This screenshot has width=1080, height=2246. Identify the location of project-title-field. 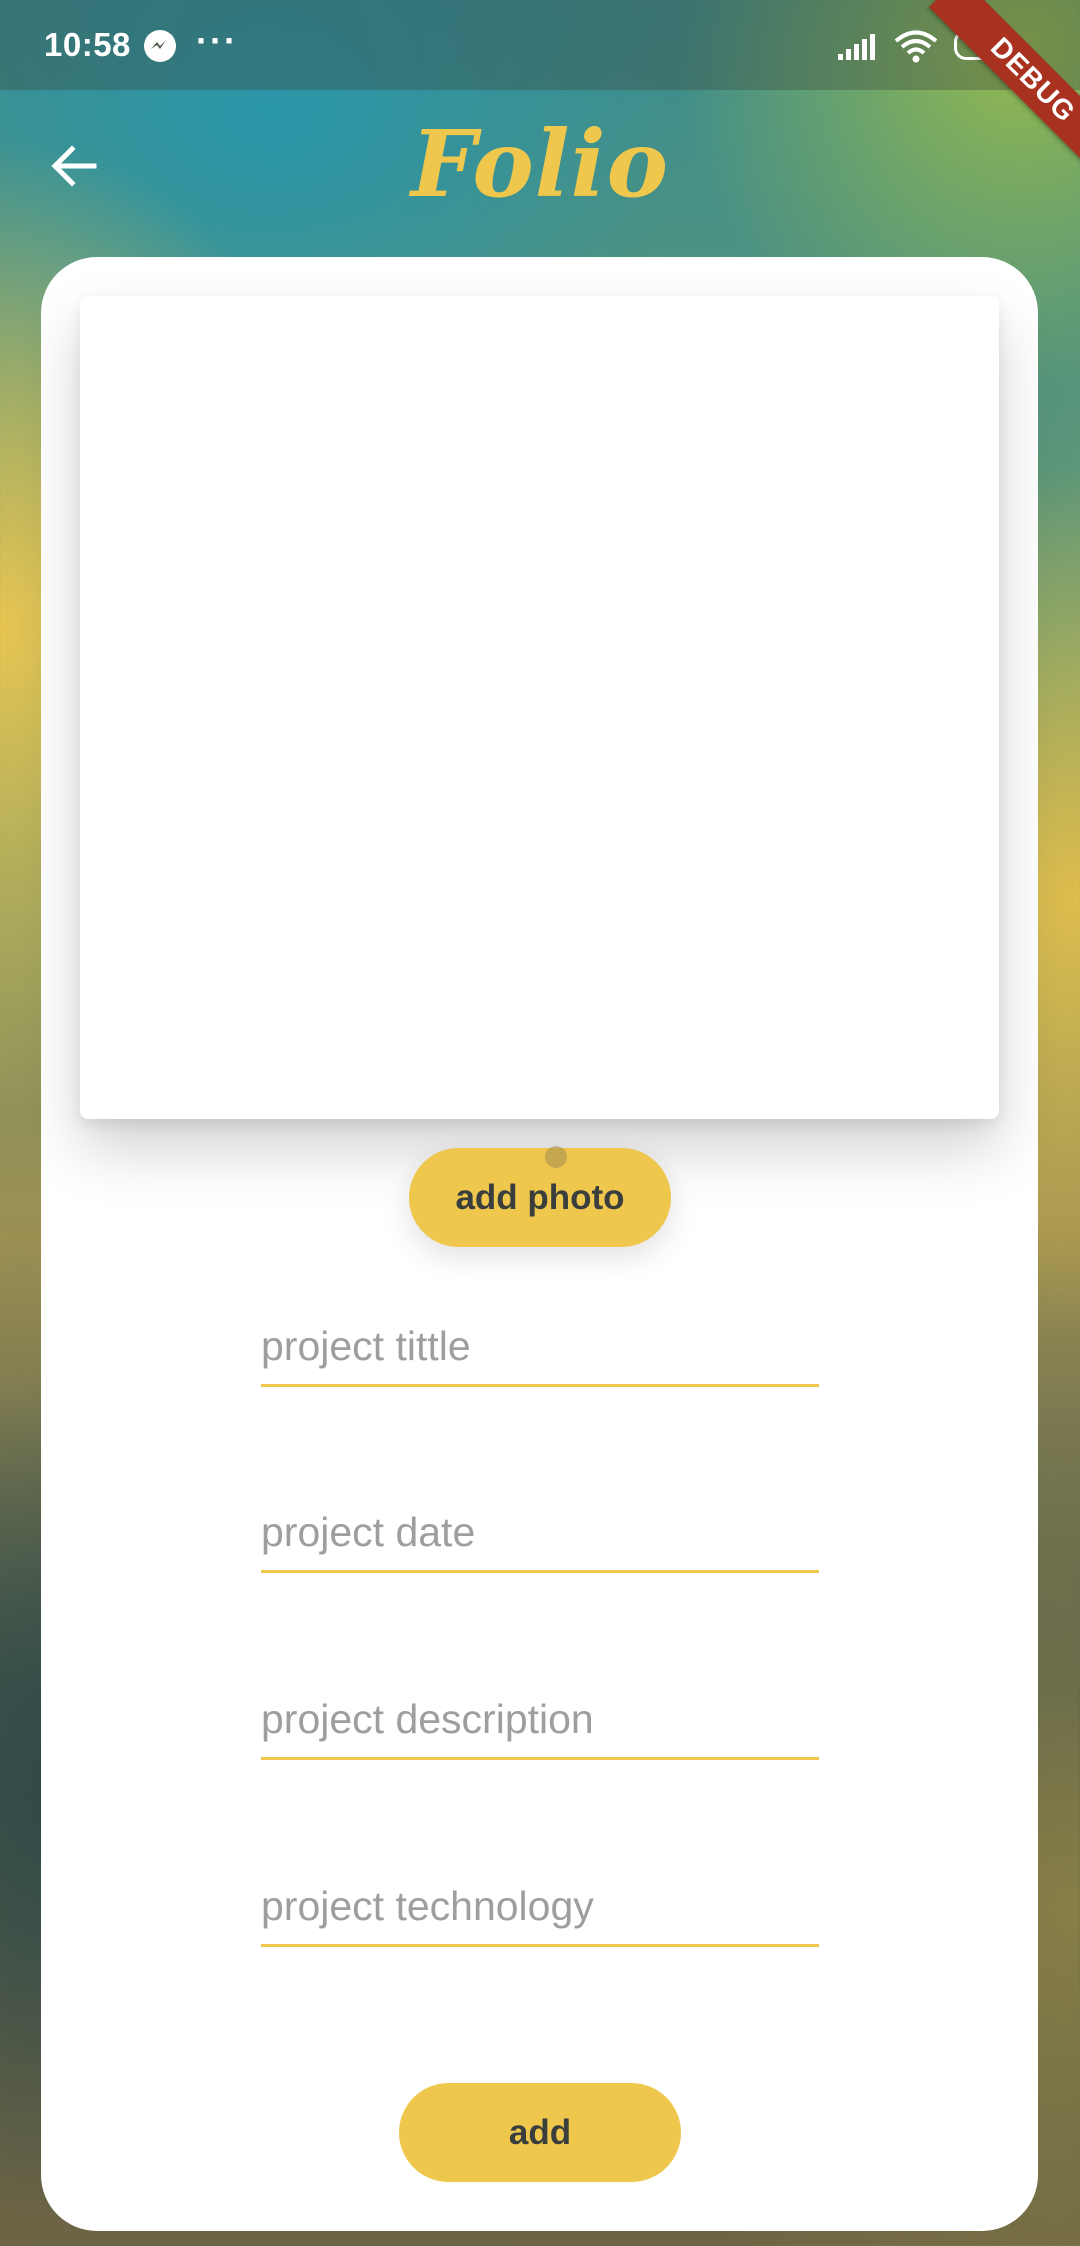
(540, 1350).